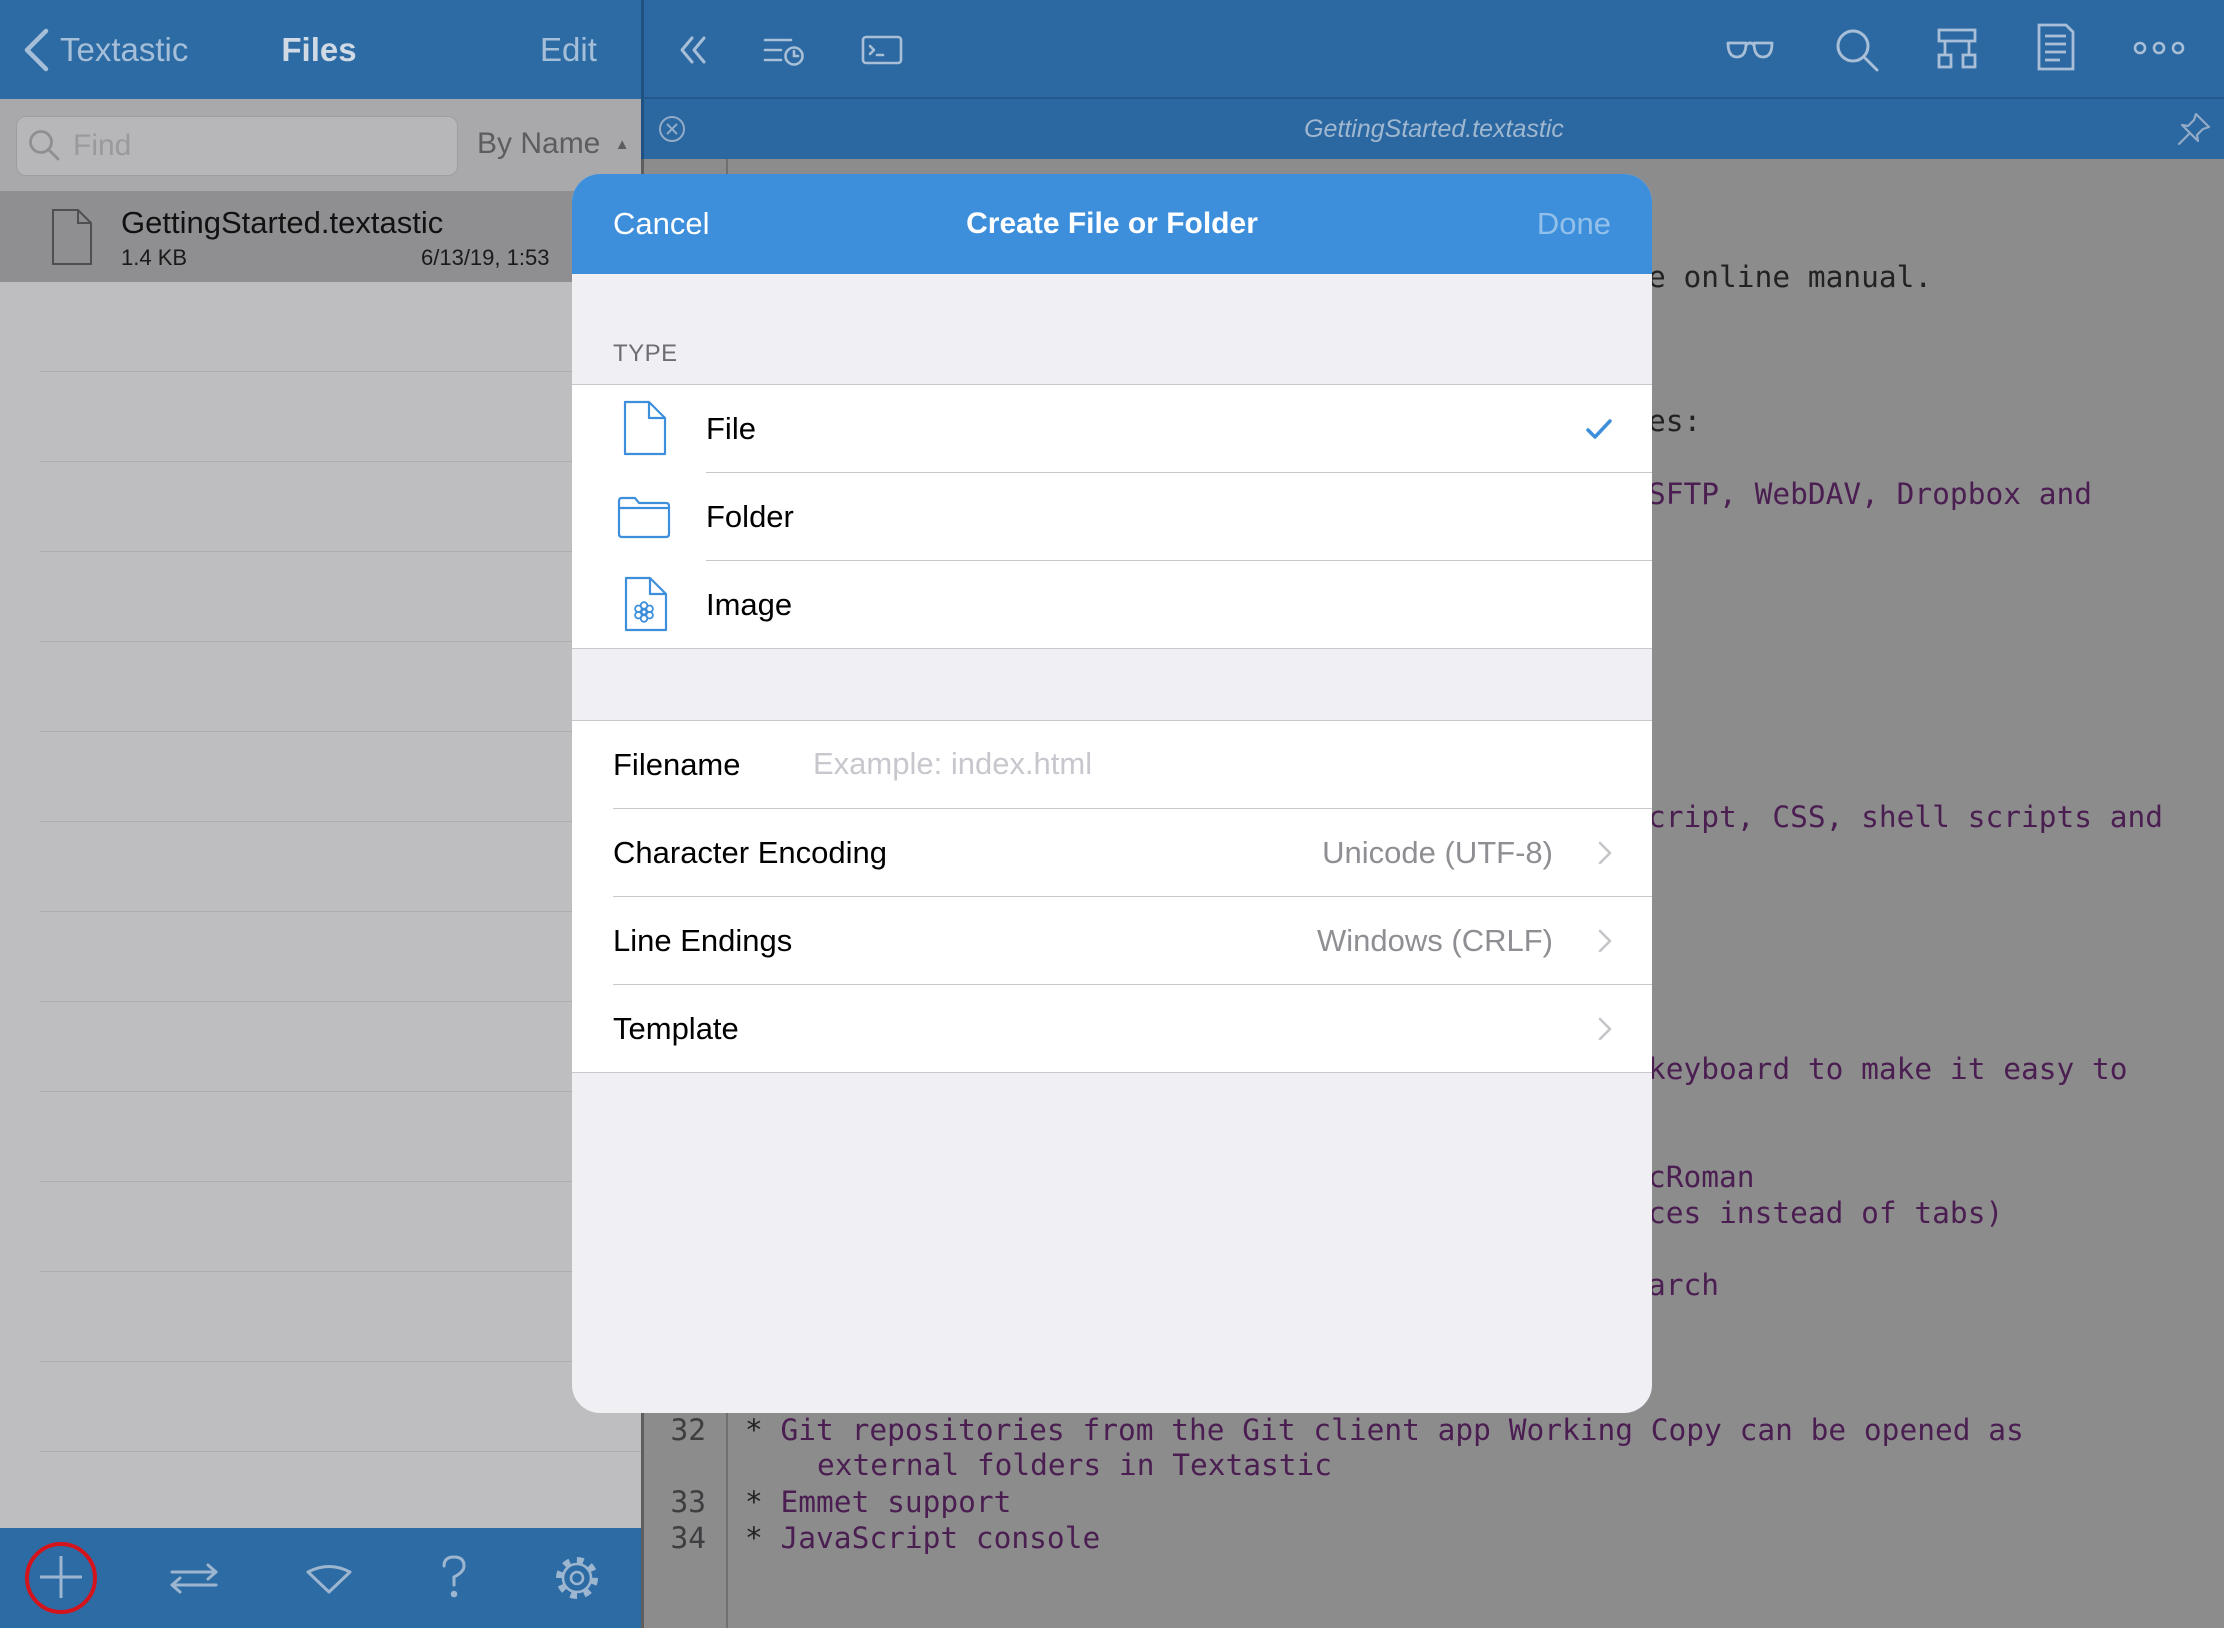 Image resolution: width=2224 pixels, height=1628 pixels. Describe the element at coordinates (1112, 429) in the screenshot. I see `type-option-file: File` at that location.